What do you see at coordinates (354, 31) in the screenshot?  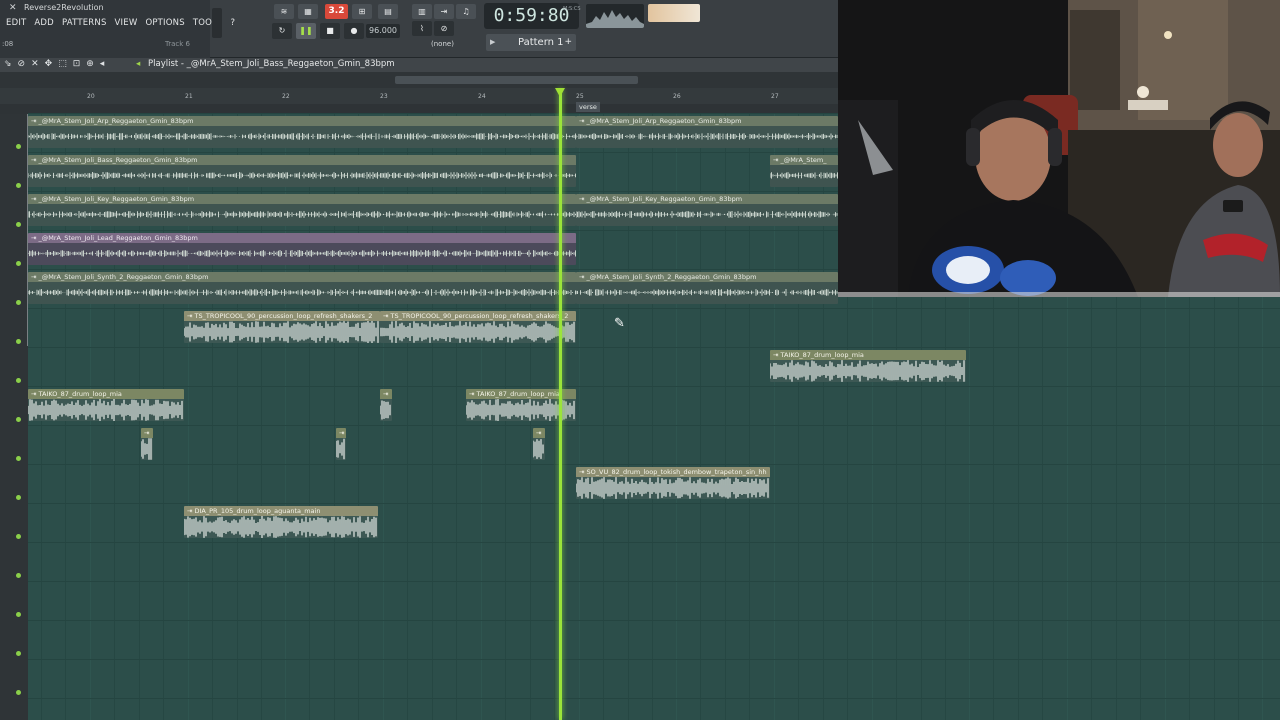 I see `record-button: ●` at bounding box center [354, 31].